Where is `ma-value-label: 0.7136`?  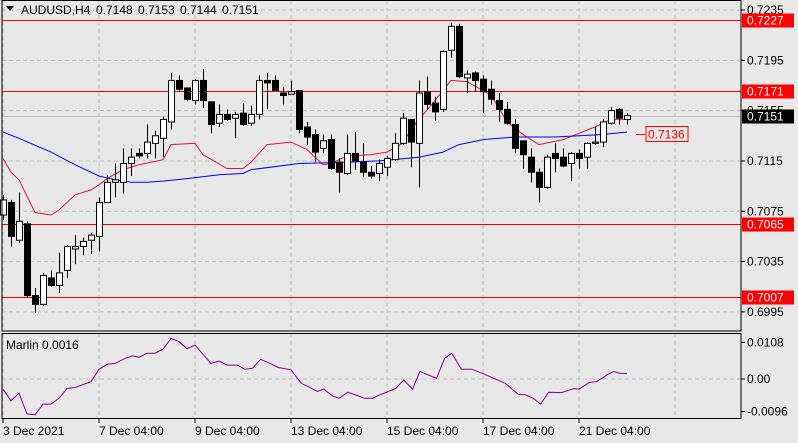 ma-value-label: 0.7136 is located at coordinates (666, 135).